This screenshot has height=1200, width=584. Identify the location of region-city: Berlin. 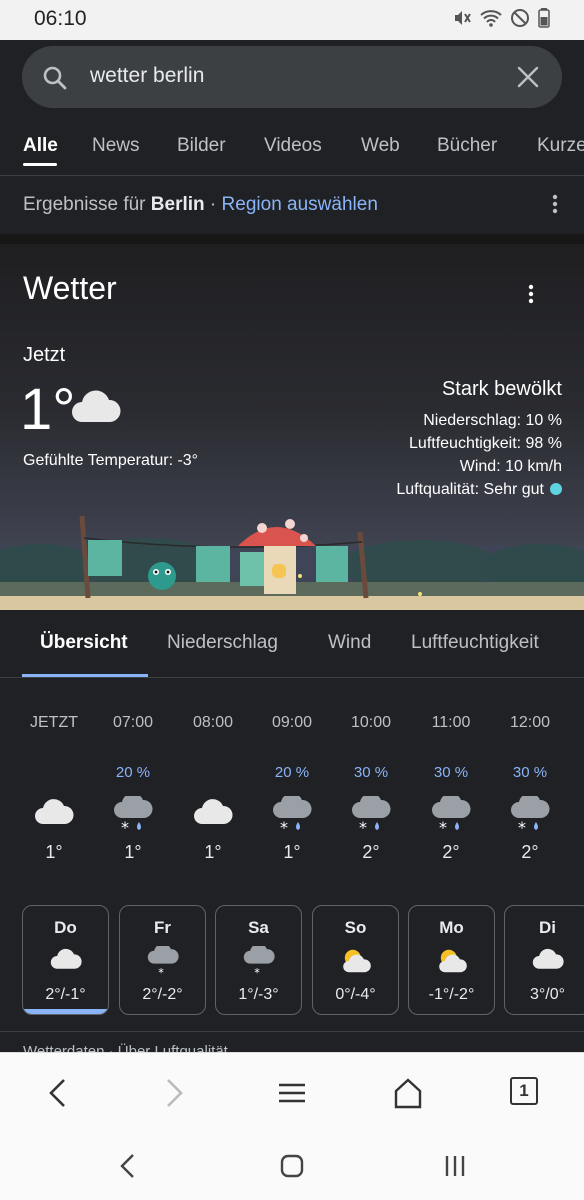
(177, 204).